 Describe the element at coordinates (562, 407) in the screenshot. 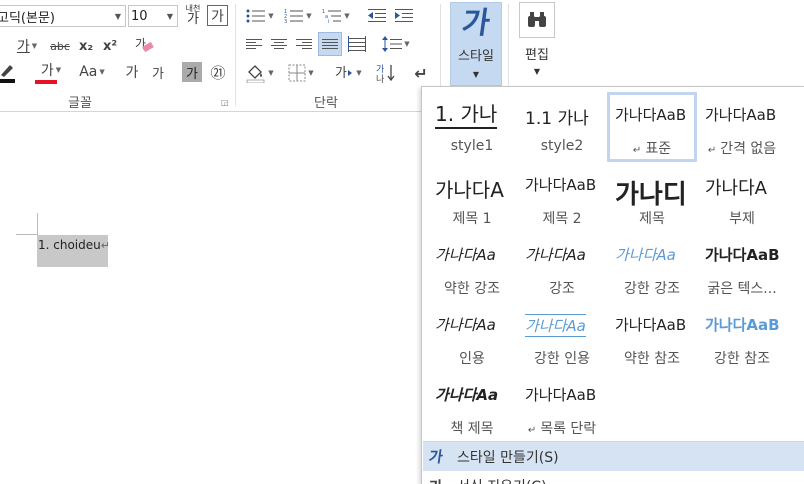

I see `style-tile: 가나다AaB ↵ 목록 단락` at that location.